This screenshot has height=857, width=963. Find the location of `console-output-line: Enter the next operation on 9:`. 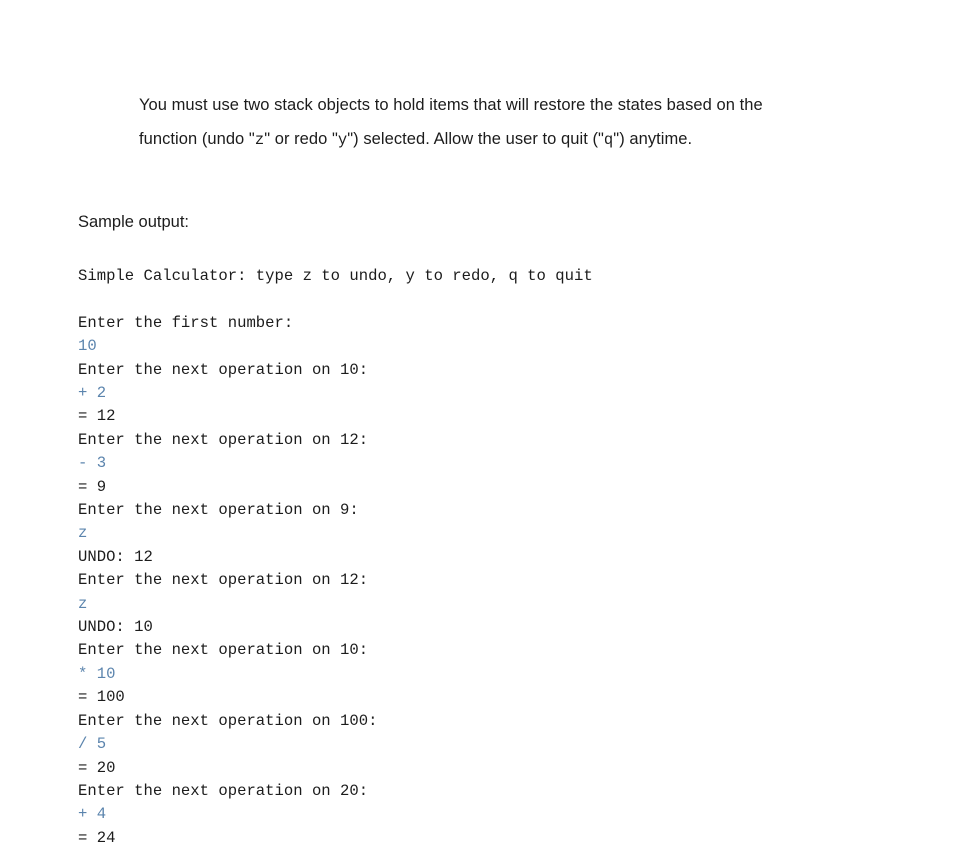

console-output-line: Enter the next operation on 9: is located at coordinates (218, 510).